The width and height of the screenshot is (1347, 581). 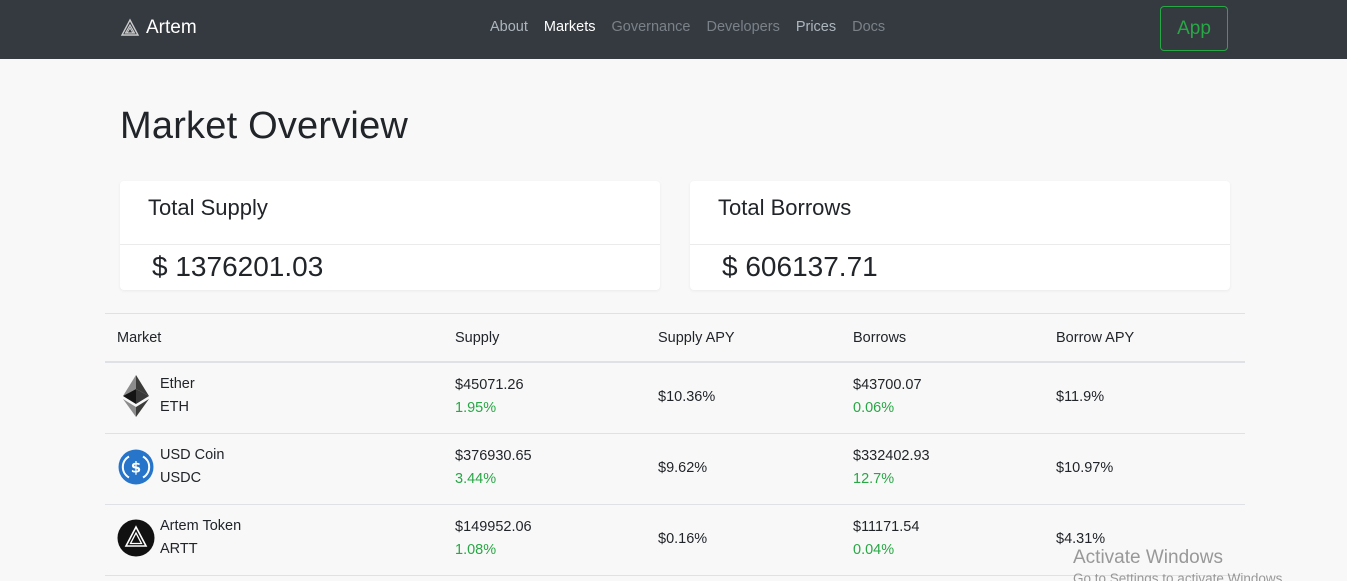 What do you see at coordinates (509, 27) in the screenshot?
I see `nav-about: About` at bounding box center [509, 27].